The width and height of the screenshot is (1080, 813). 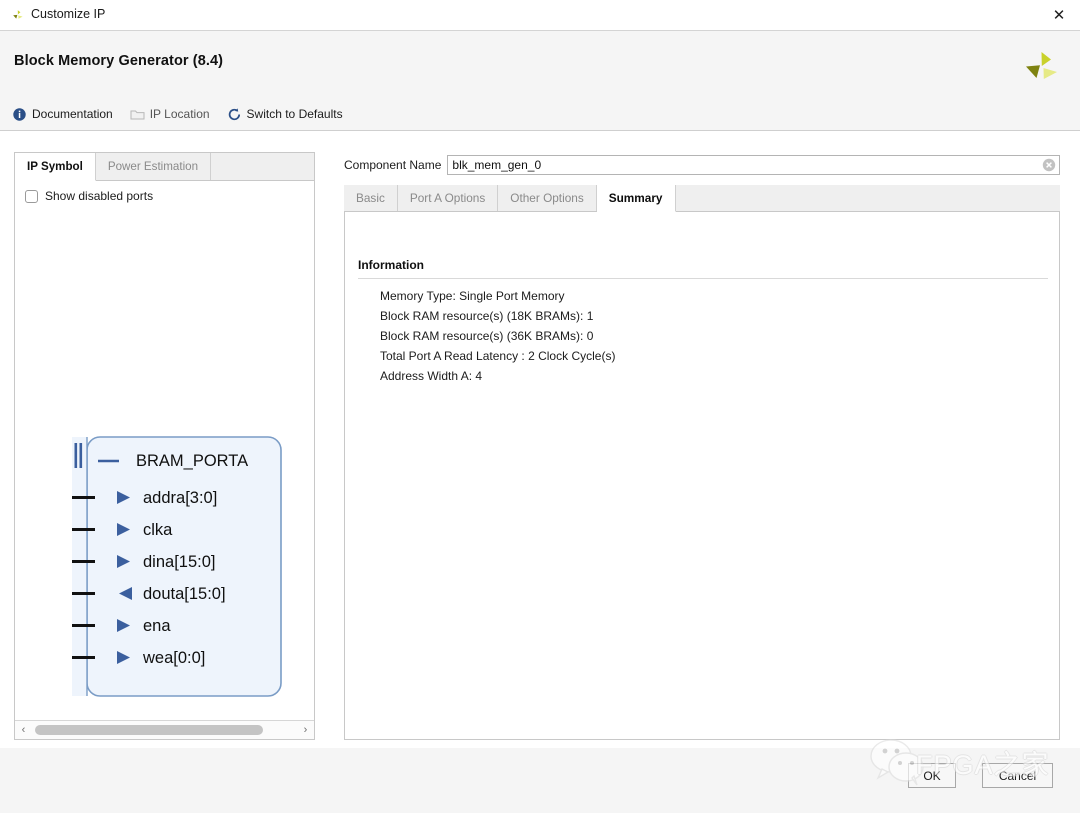 I want to click on documentation-button: Documentation, so click(x=62, y=114).